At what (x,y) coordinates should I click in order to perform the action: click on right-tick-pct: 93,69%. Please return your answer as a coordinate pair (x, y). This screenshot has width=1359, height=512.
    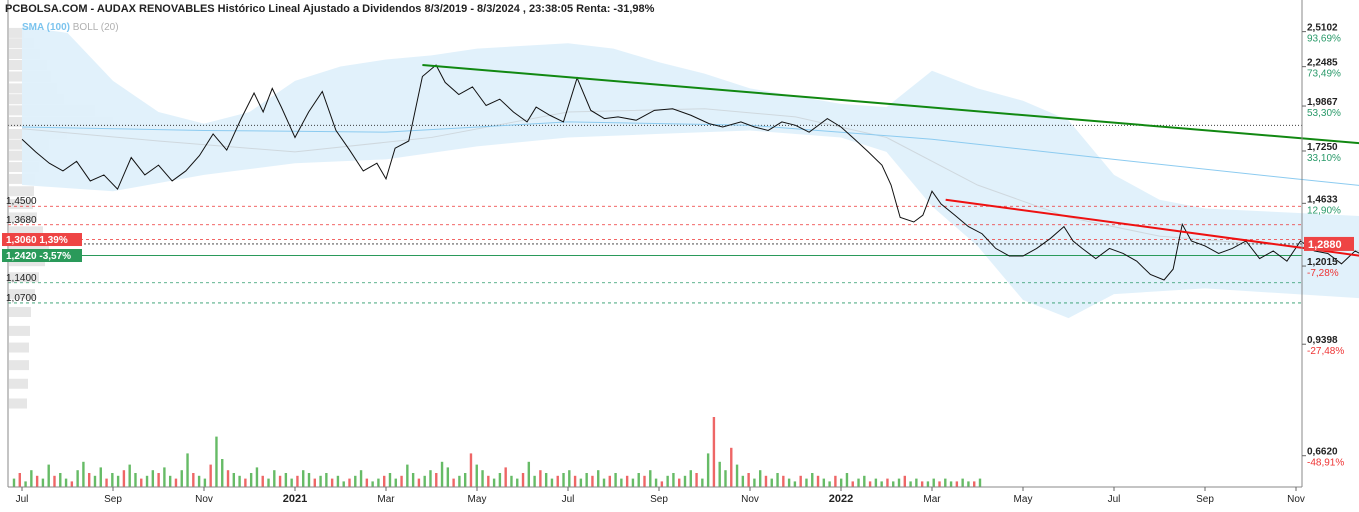
    Looking at the image, I should click on (1324, 39).